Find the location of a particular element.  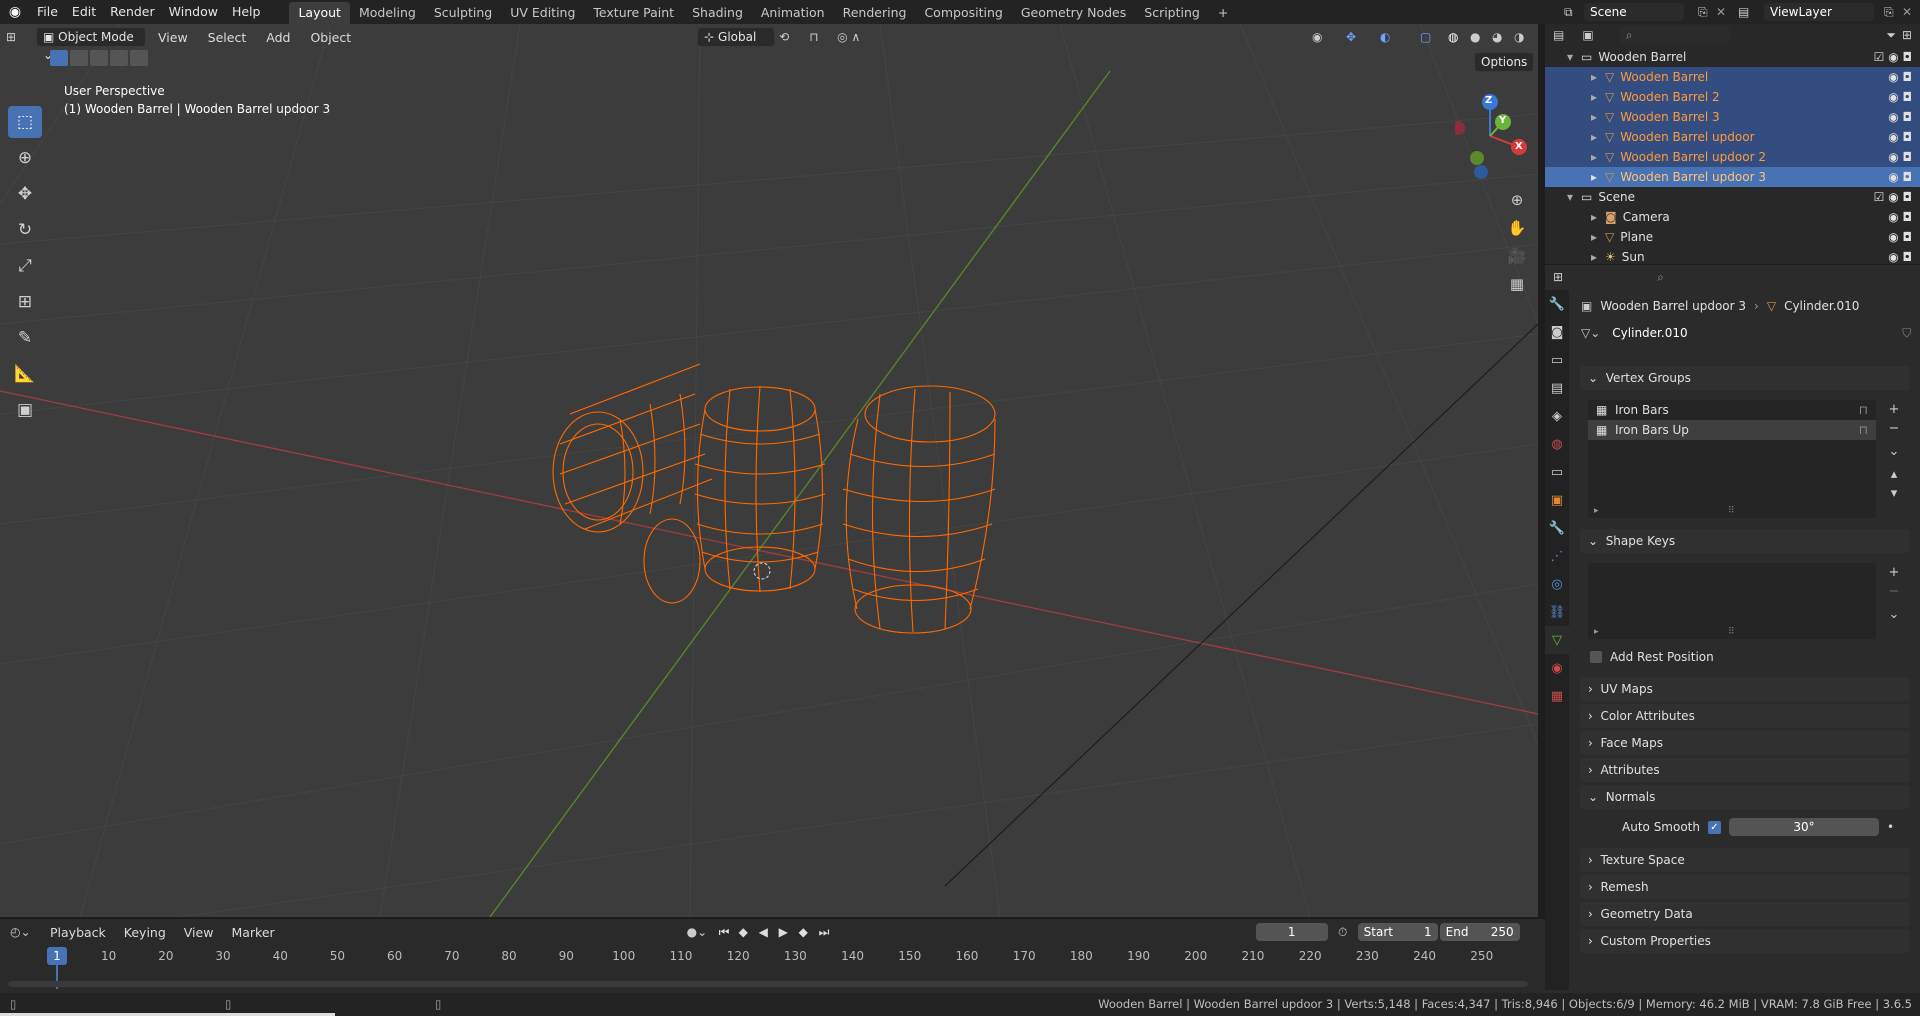

remesh-panel-header: › Remesh is located at coordinates (1745, 887).